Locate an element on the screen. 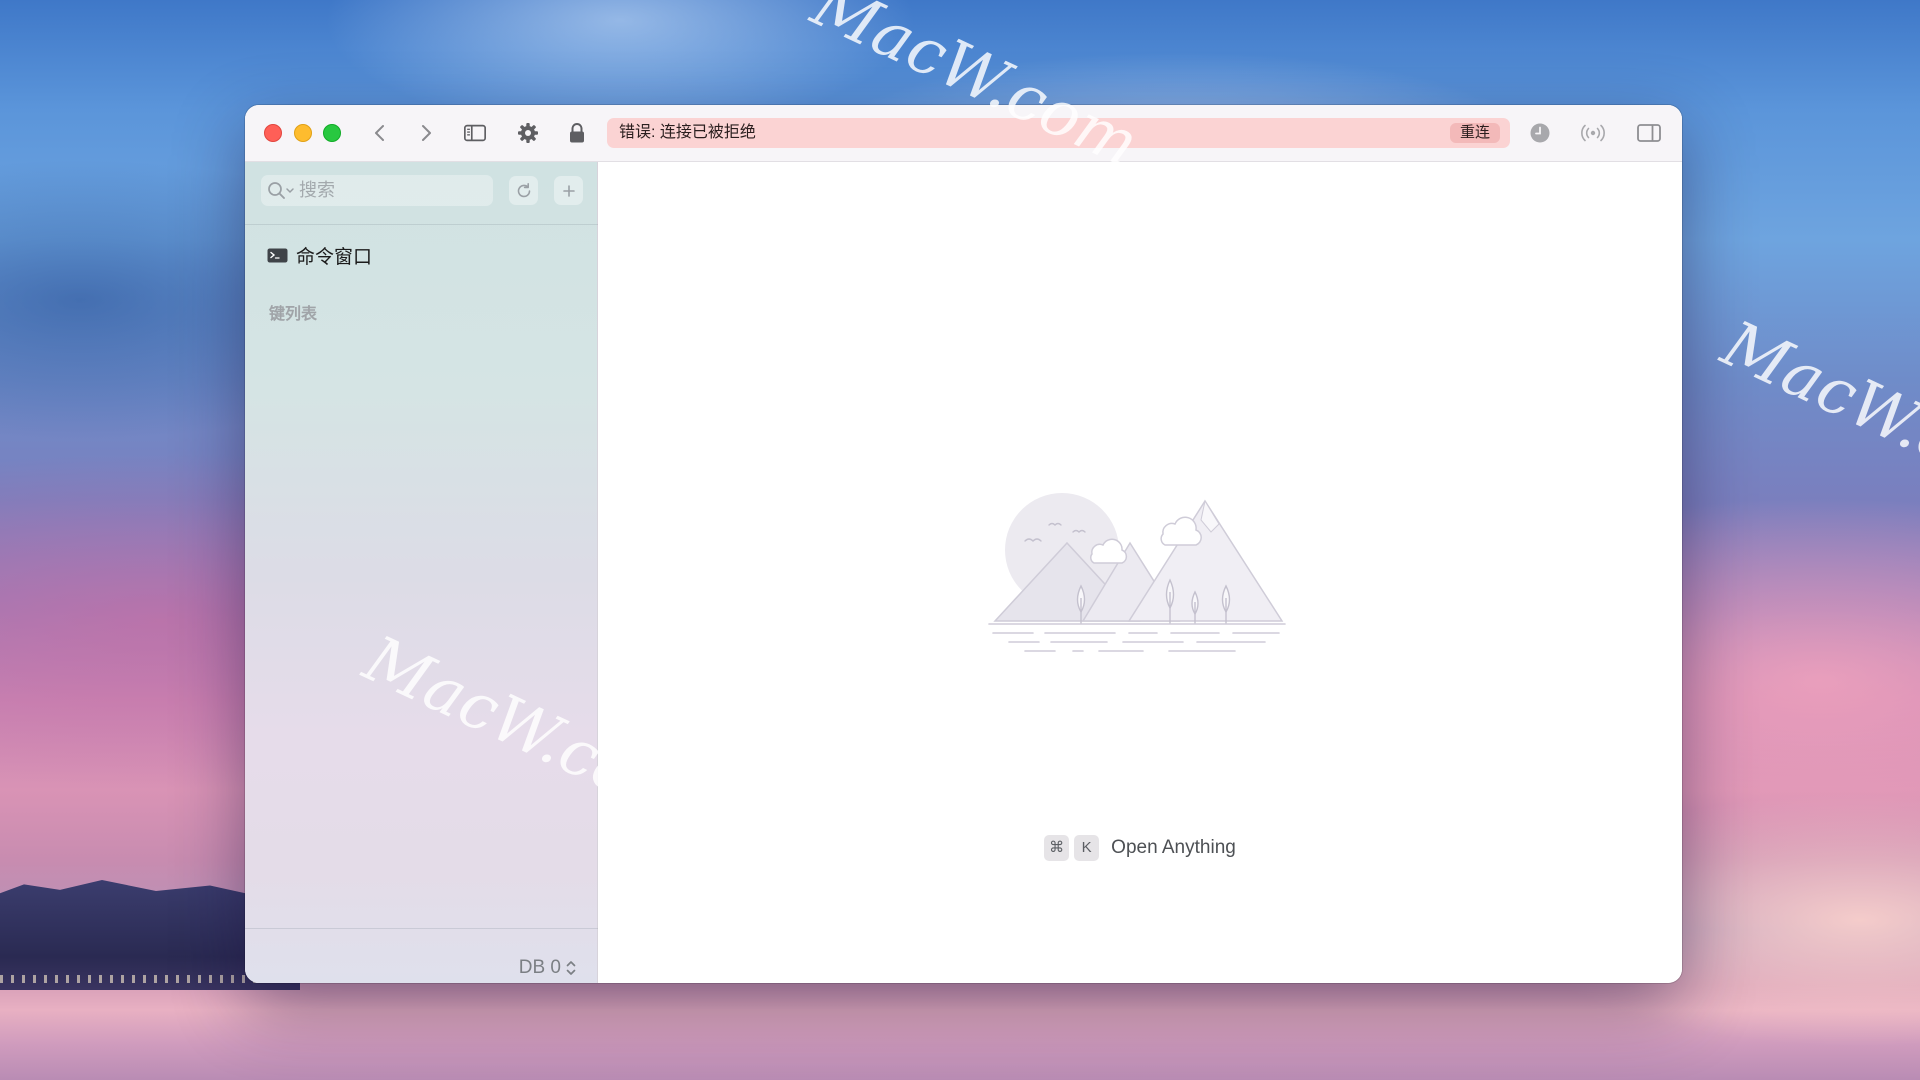 The image size is (1920, 1080). chevron-left-icon is located at coordinates (379, 133).